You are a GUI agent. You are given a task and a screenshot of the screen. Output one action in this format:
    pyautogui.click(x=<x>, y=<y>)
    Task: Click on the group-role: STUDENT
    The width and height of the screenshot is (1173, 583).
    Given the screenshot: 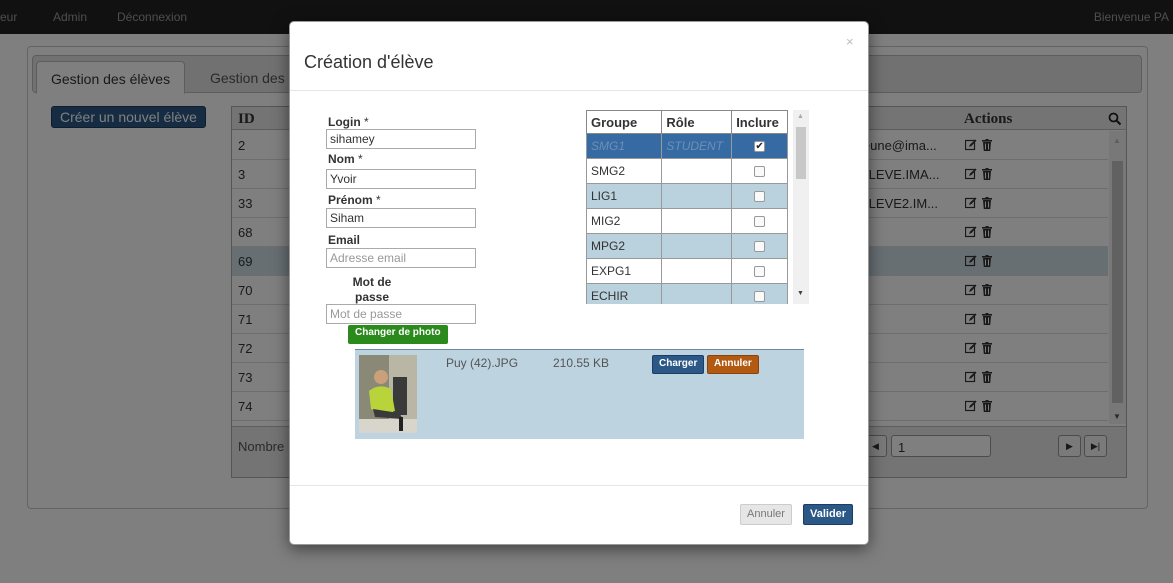 What is the action you would take?
    pyautogui.click(x=697, y=146)
    